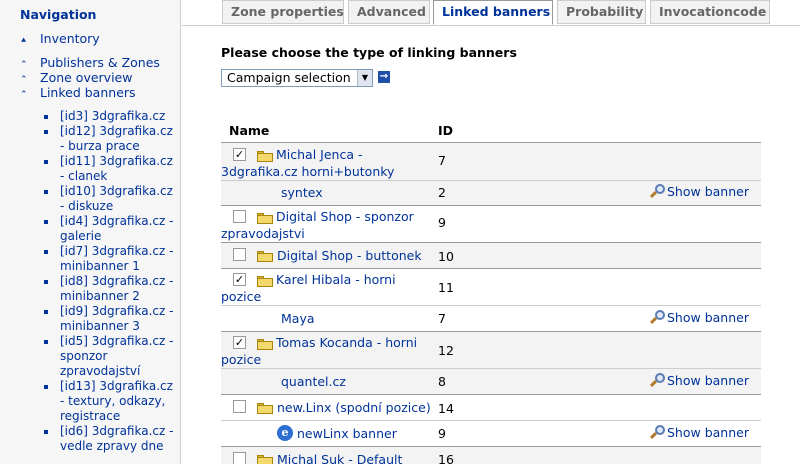 Image resolution: width=800 pixels, height=464 pixels. Describe the element at coordinates (446, 458) in the screenshot. I see `campaign-id: 16` at that location.